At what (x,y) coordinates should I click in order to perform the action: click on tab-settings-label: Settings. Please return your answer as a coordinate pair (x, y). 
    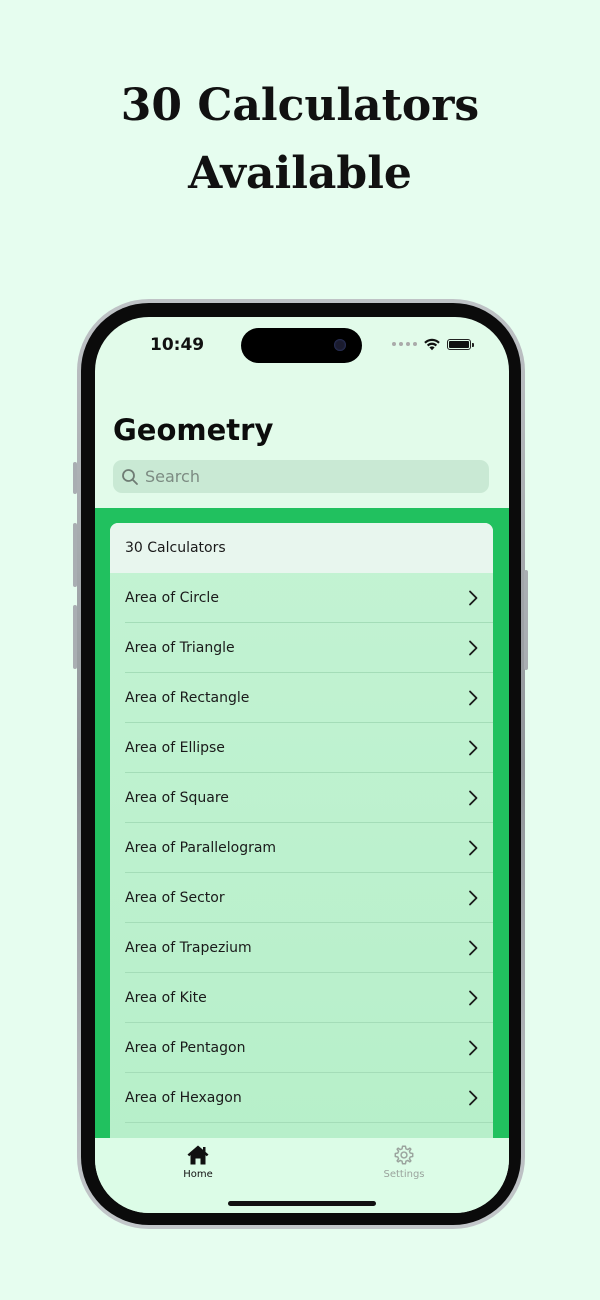
    Looking at the image, I should click on (404, 1174).